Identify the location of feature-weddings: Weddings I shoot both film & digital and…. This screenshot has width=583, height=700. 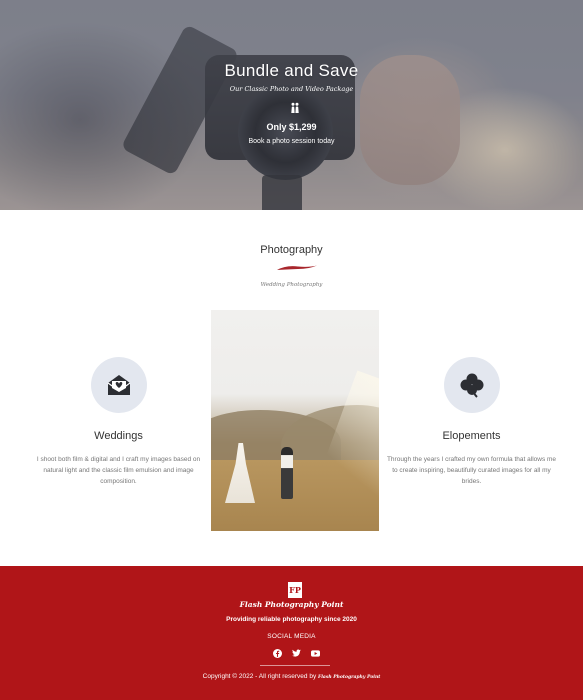
(118, 422).